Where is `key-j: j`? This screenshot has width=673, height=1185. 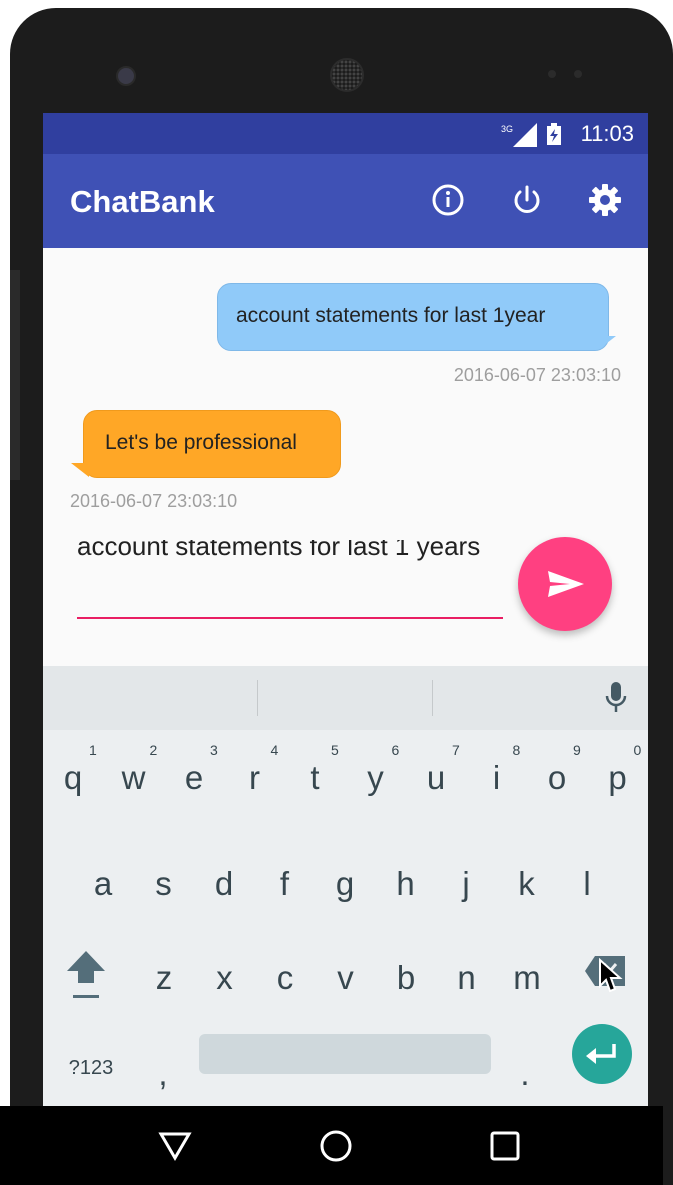
key-j: j is located at coordinates (466, 884).